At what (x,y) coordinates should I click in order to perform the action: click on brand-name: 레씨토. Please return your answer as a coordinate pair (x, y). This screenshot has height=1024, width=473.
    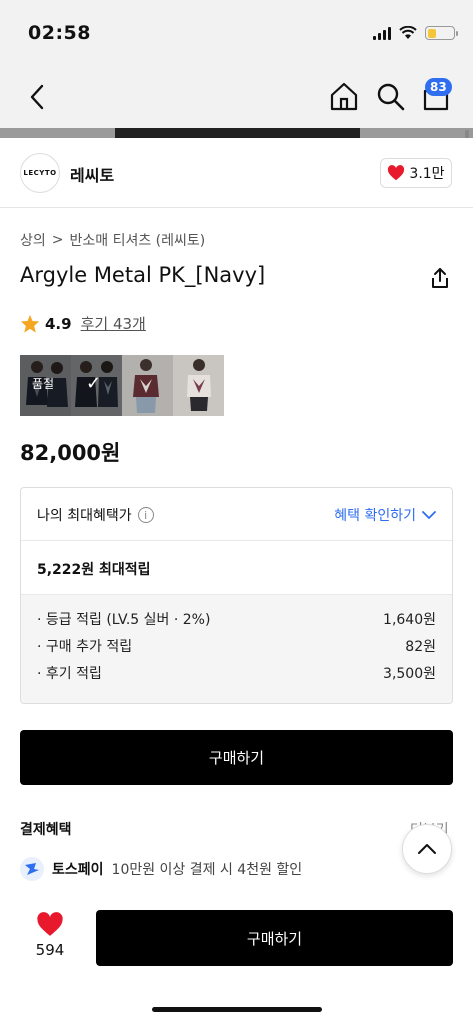
    Looking at the image, I should click on (92, 174).